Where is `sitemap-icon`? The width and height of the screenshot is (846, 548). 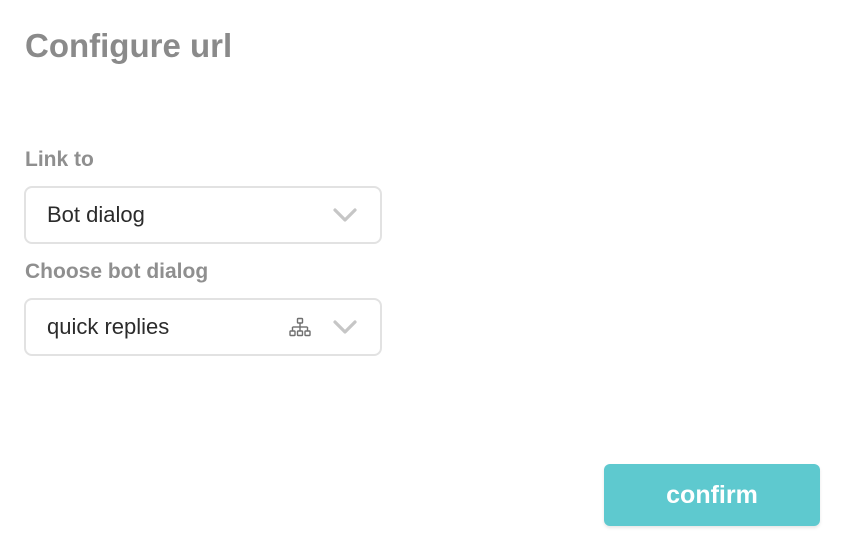 sitemap-icon is located at coordinates (300, 328).